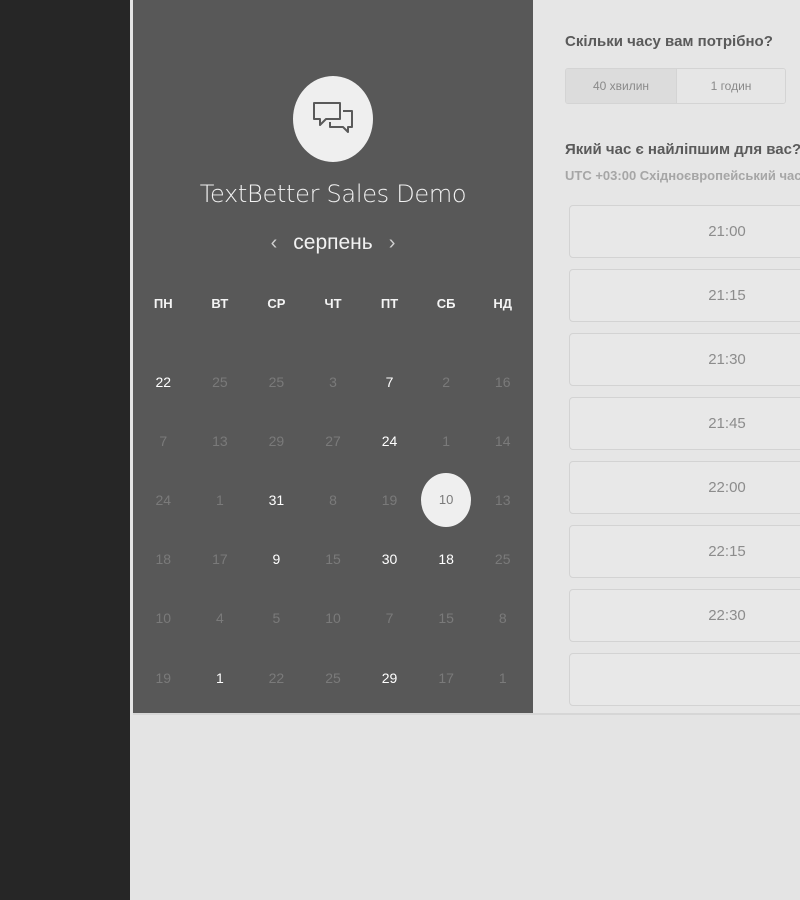 This screenshot has height=900, width=800. I want to click on duration-selector: 40 хвилин 1 годин, so click(675, 86).